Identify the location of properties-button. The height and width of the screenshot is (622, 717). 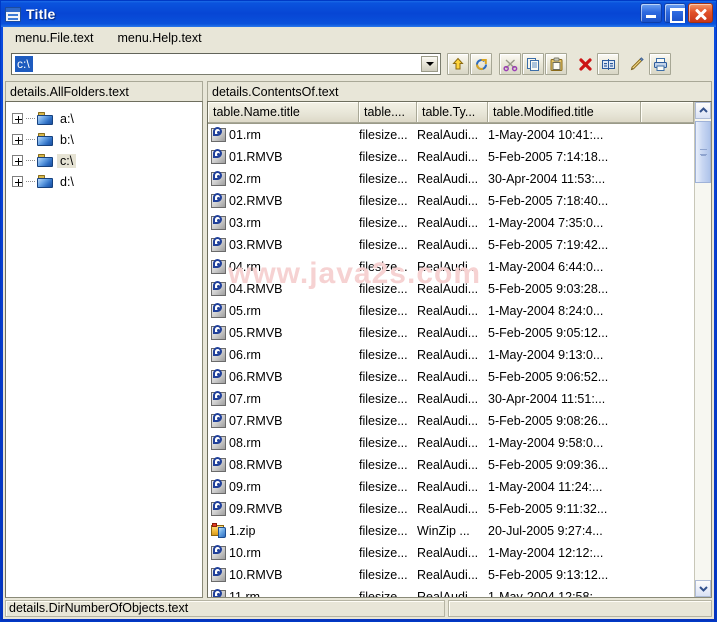
(608, 64).